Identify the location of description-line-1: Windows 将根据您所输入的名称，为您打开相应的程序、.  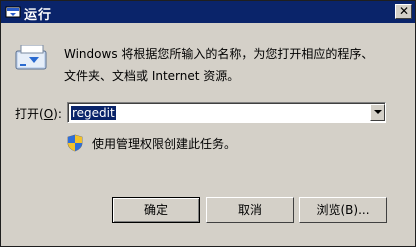
(219, 54).